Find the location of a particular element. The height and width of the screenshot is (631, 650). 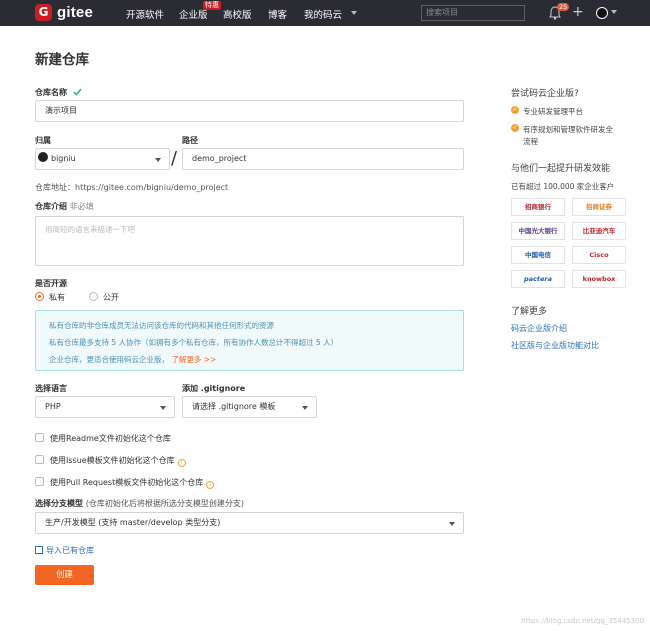

gitee-logo: G gitee is located at coordinates (64, 12).